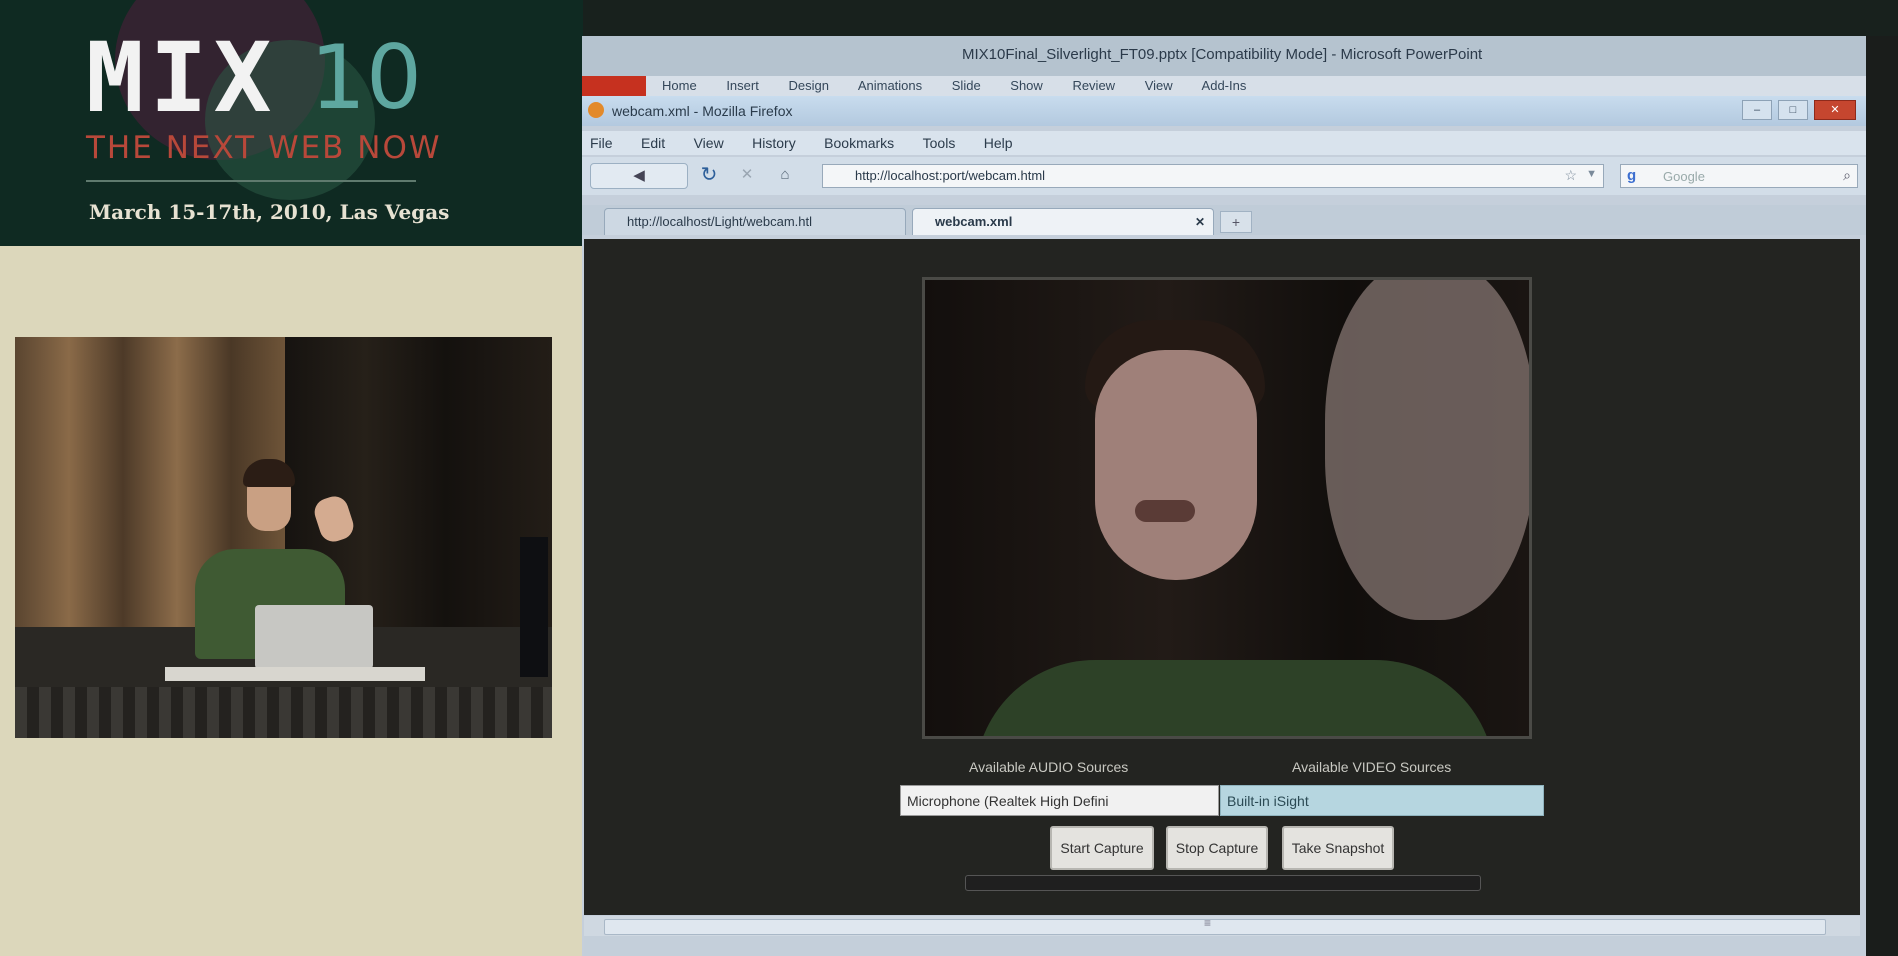 Image resolution: width=1898 pixels, height=956 pixels. I want to click on grip-icon: ≡, so click(1208, 923).